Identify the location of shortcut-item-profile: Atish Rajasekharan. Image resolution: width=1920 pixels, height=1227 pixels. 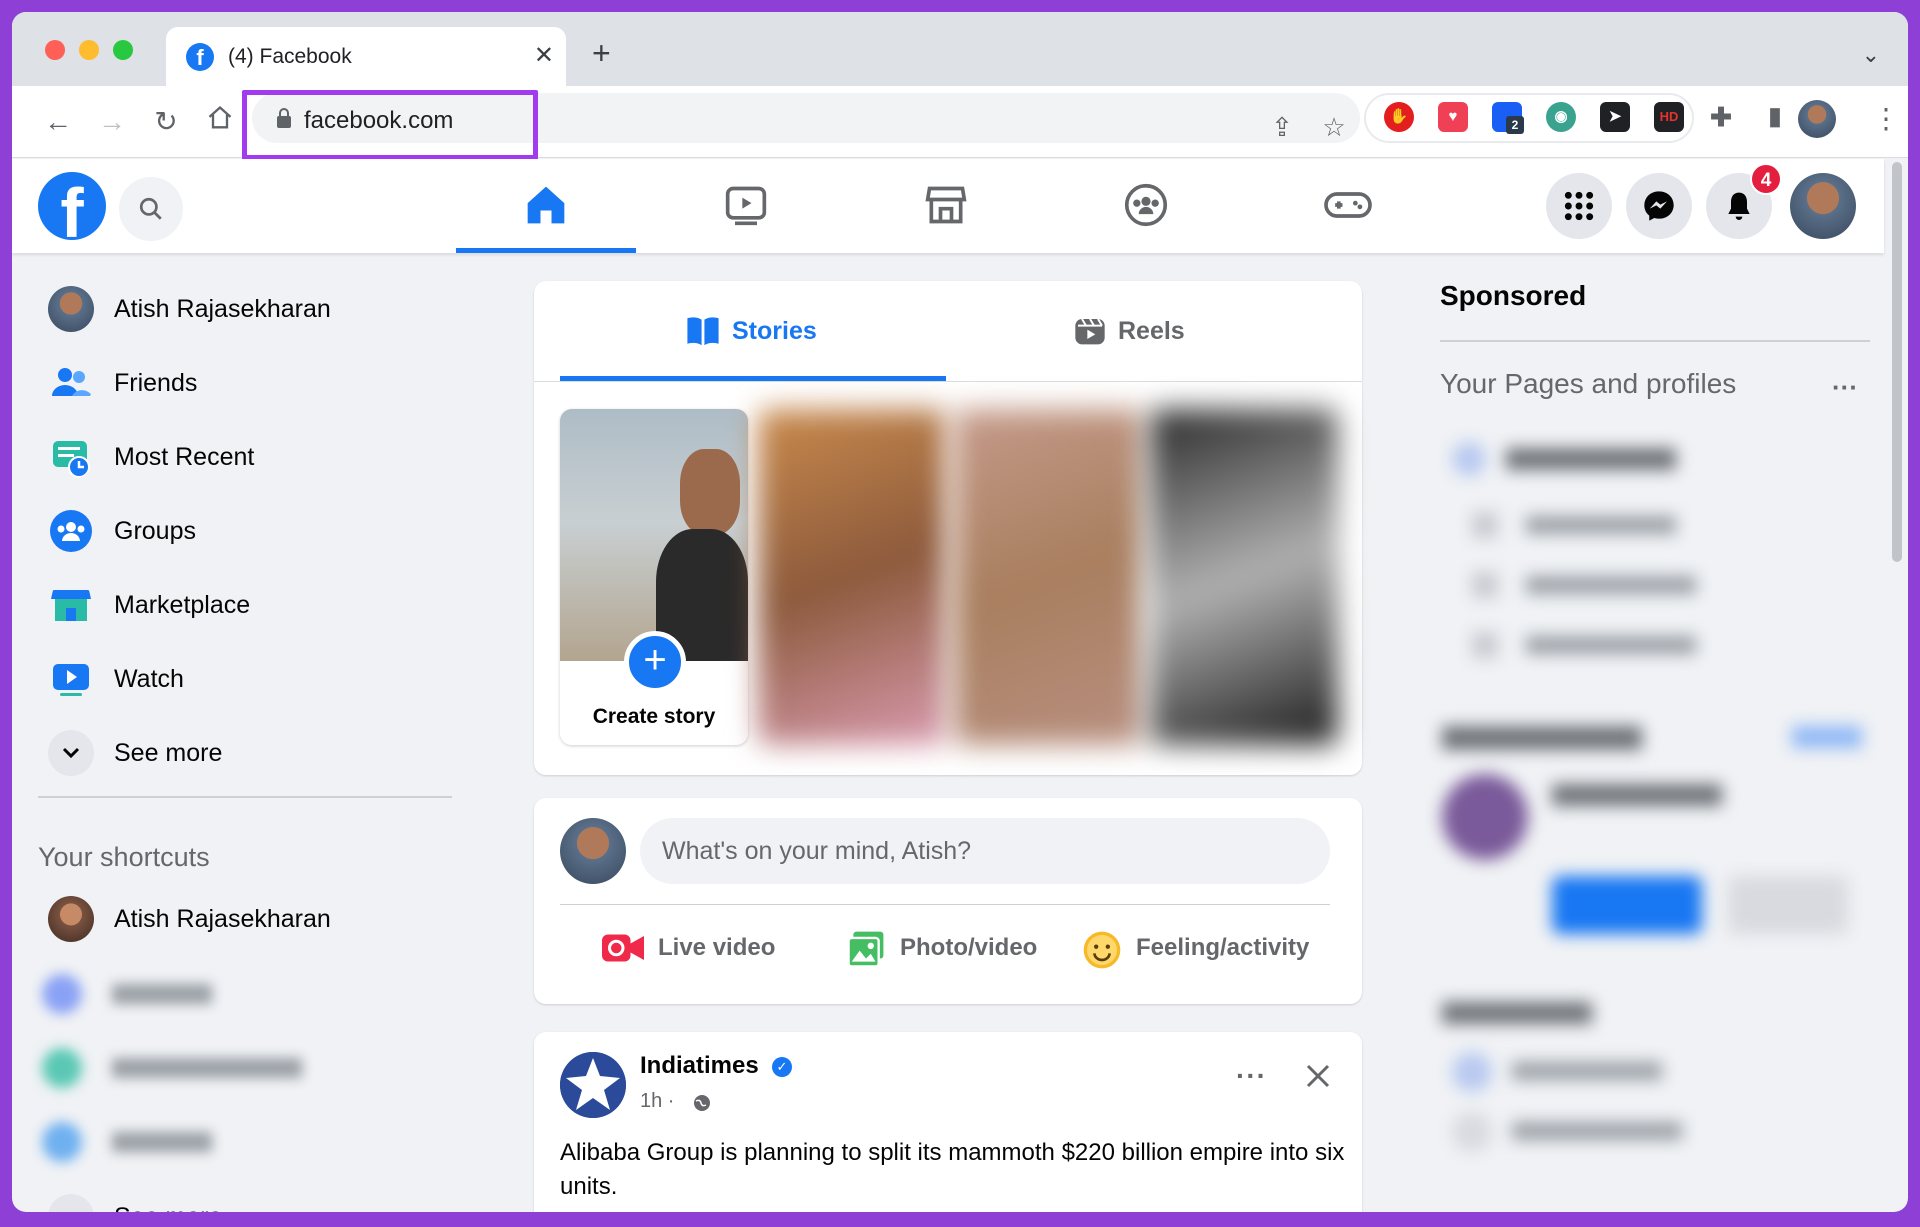
(258, 918).